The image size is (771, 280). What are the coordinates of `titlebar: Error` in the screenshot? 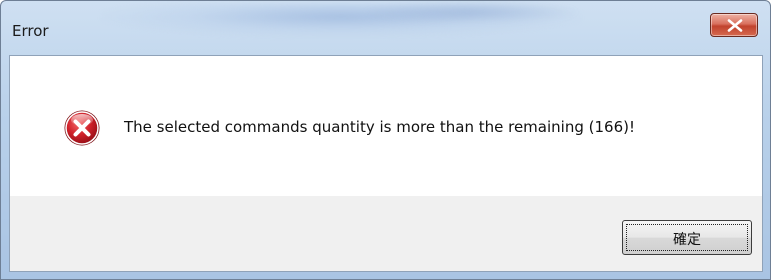 It's located at (385, 21).